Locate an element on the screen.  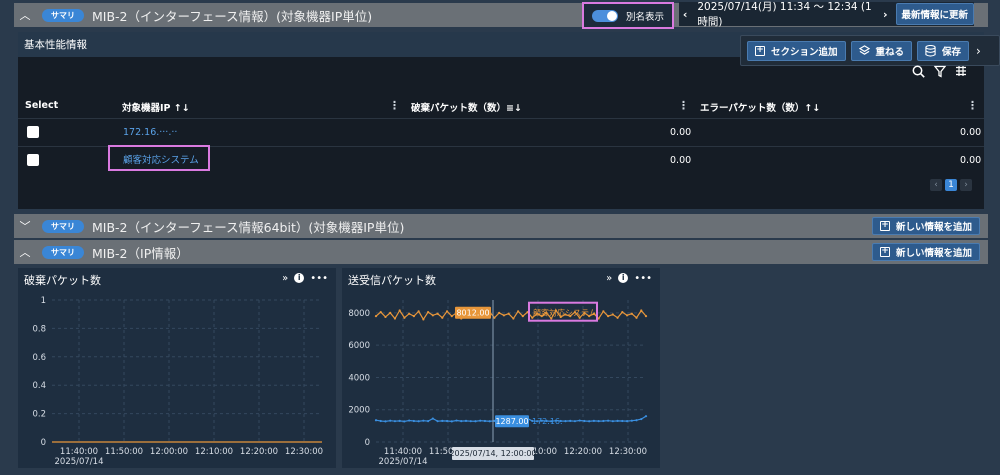
section-toolbar: + セクション追加 重ねる 保存 › is located at coordinates (870, 50).